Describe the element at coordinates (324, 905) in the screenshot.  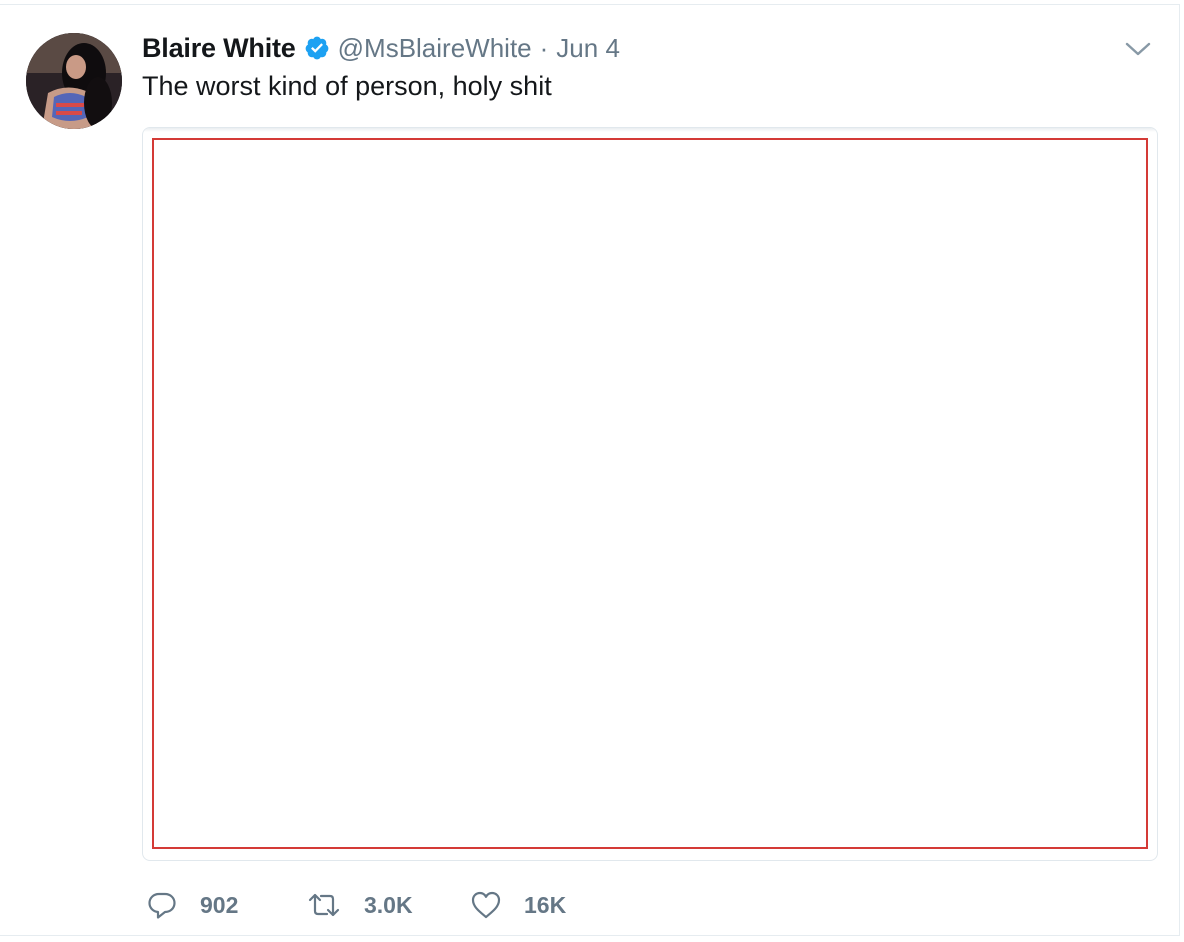
I see `retweet-icon` at that location.